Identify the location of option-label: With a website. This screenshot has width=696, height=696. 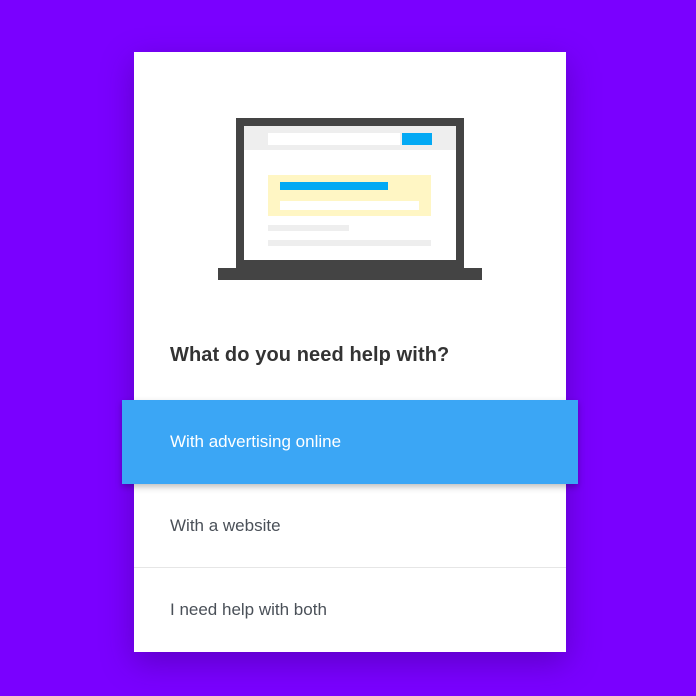
(225, 525).